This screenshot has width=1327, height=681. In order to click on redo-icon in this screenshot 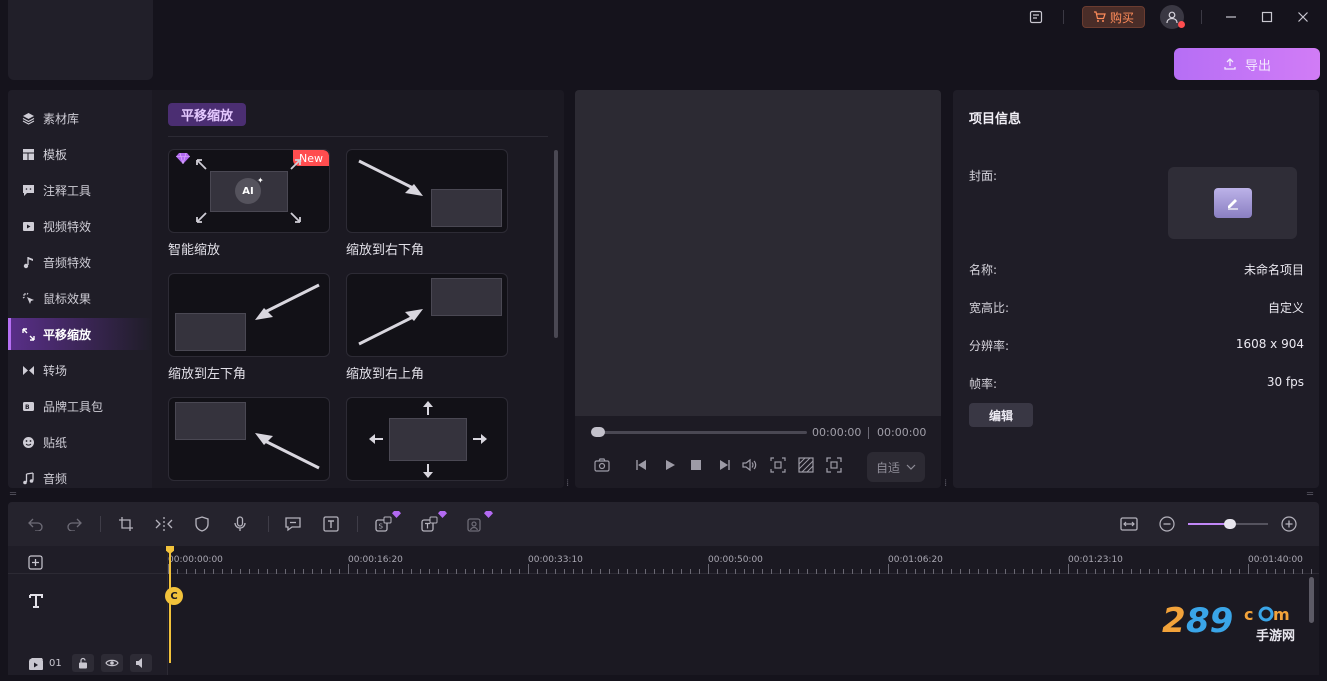, I will do `click(74, 524)`.